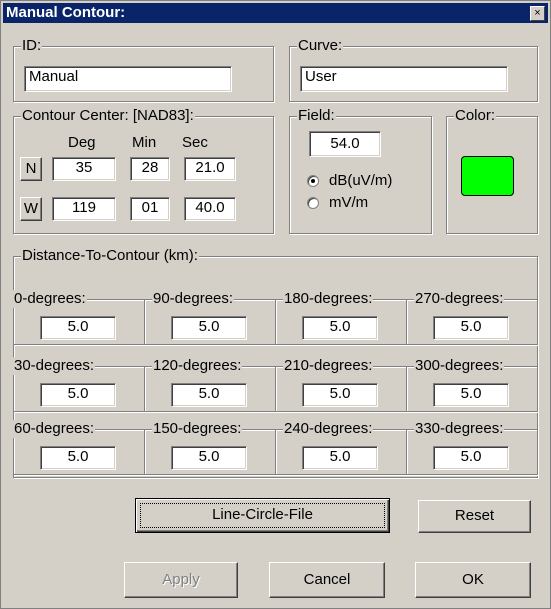 The image size is (551, 609). What do you see at coordinates (66, 12) in the screenshot?
I see `window-title: Manual Contour:` at bounding box center [66, 12].